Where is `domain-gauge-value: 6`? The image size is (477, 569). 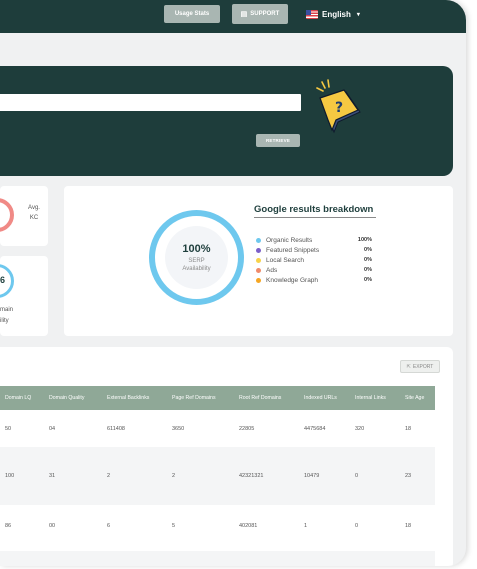 domain-gauge-value: 6 is located at coordinates (3, 280).